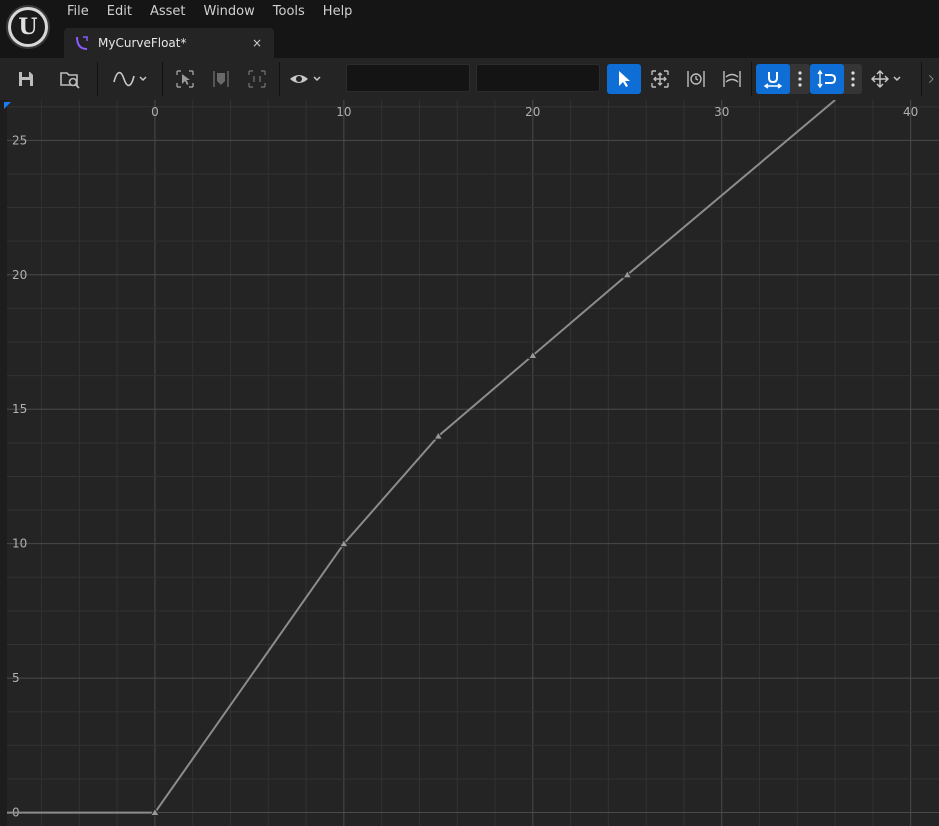 The height and width of the screenshot is (826, 939). I want to click on curve-view-mode-icon, so click(130, 79).